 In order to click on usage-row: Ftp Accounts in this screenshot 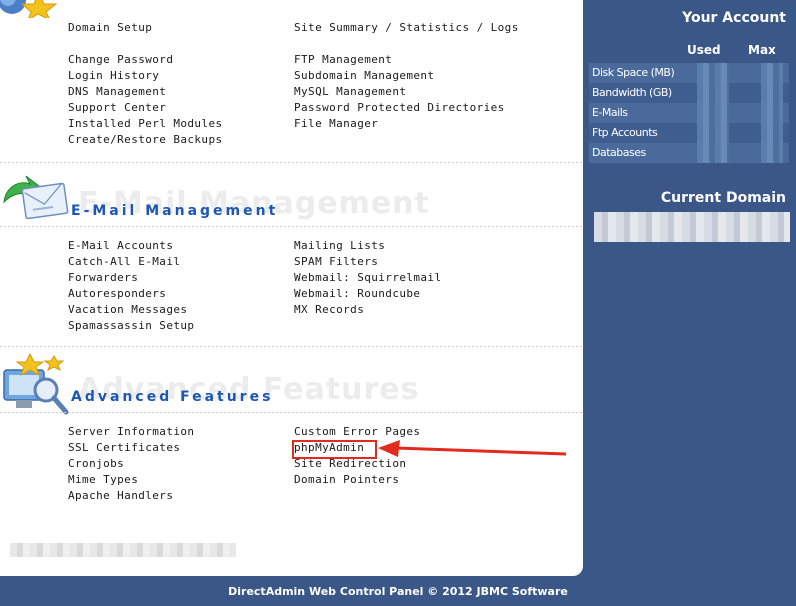, I will do `click(689, 133)`.